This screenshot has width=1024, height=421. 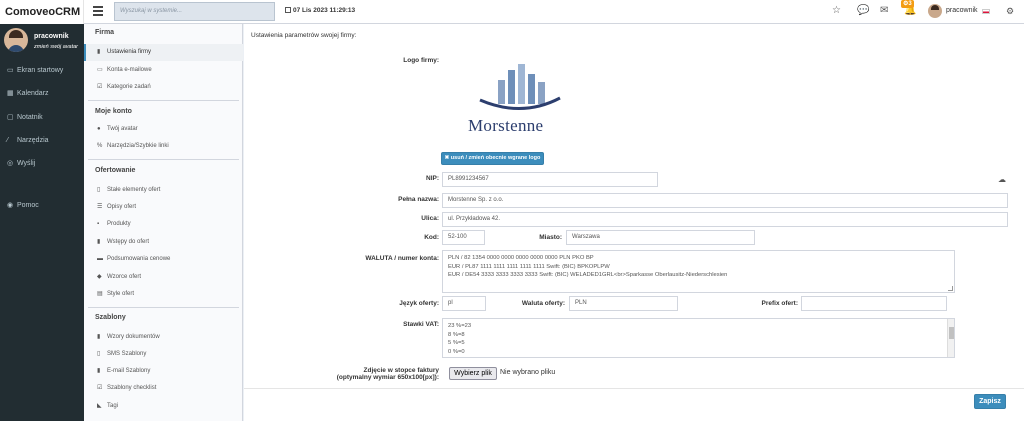 I want to click on sidebar-item-pomoc: ◉ Pomoc, so click(x=42, y=206).